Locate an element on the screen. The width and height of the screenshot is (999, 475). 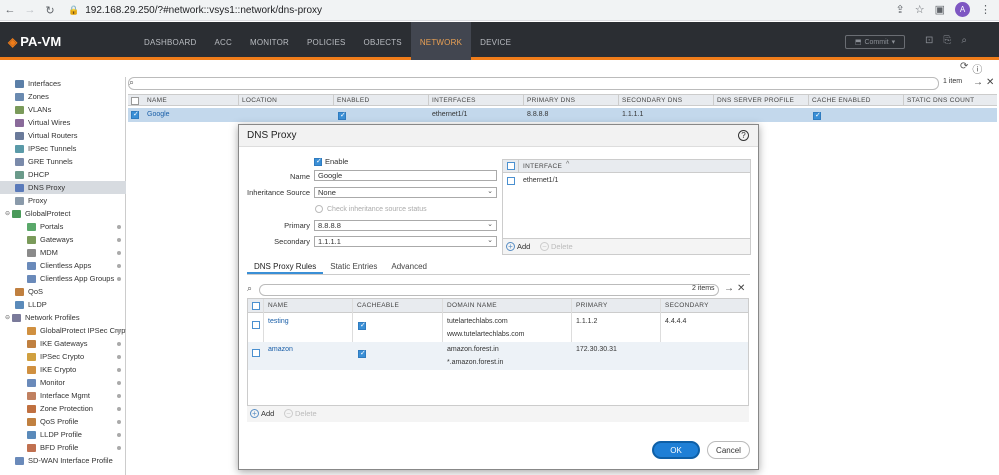
reload-icon: ↻ is located at coordinates (50, 10).